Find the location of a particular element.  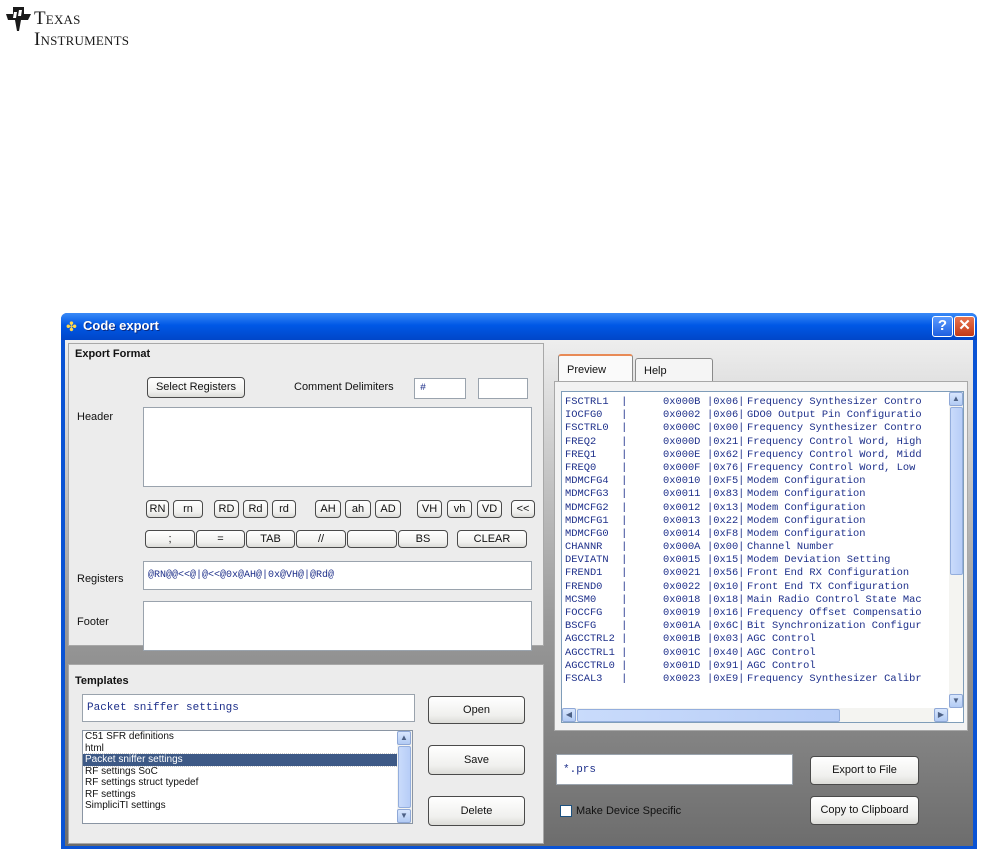

title-bar: ✤ Code export ? ✕ is located at coordinates (519, 326).